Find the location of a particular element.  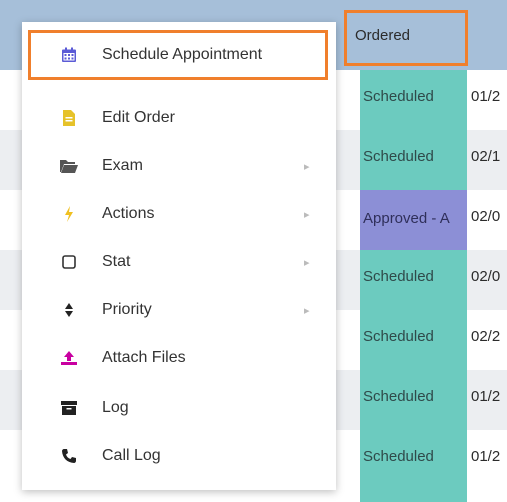

calendar-icon is located at coordinates (69, 55).